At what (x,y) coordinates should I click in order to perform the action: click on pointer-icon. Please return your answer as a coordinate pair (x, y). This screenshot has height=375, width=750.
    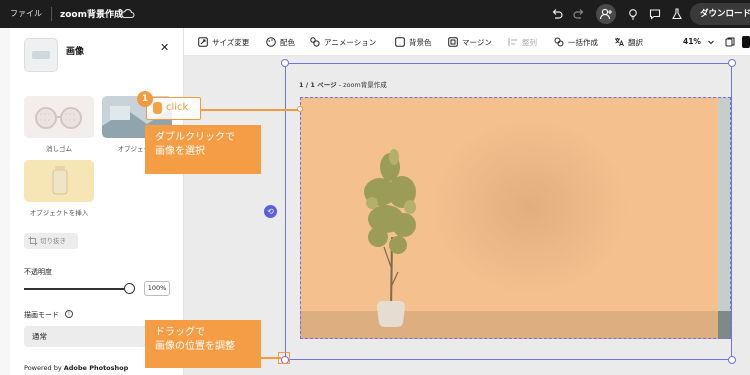
    Looking at the image, I should click on (157, 108).